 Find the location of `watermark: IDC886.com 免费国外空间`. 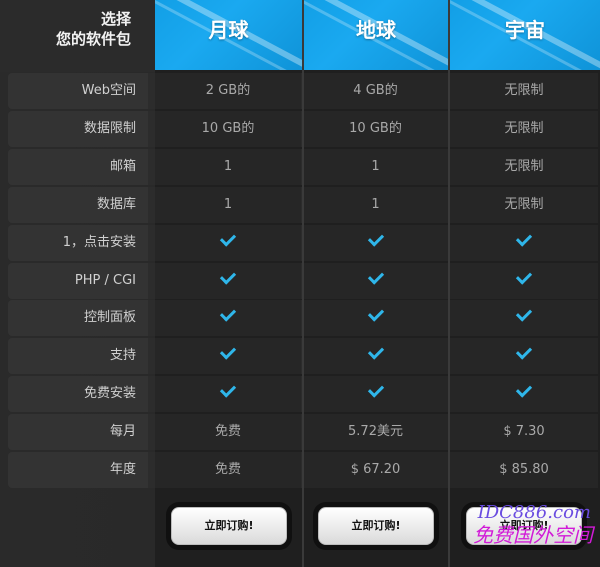

watermark: IDC886.com 免费国外空间 is located at coordinates (526, 525).